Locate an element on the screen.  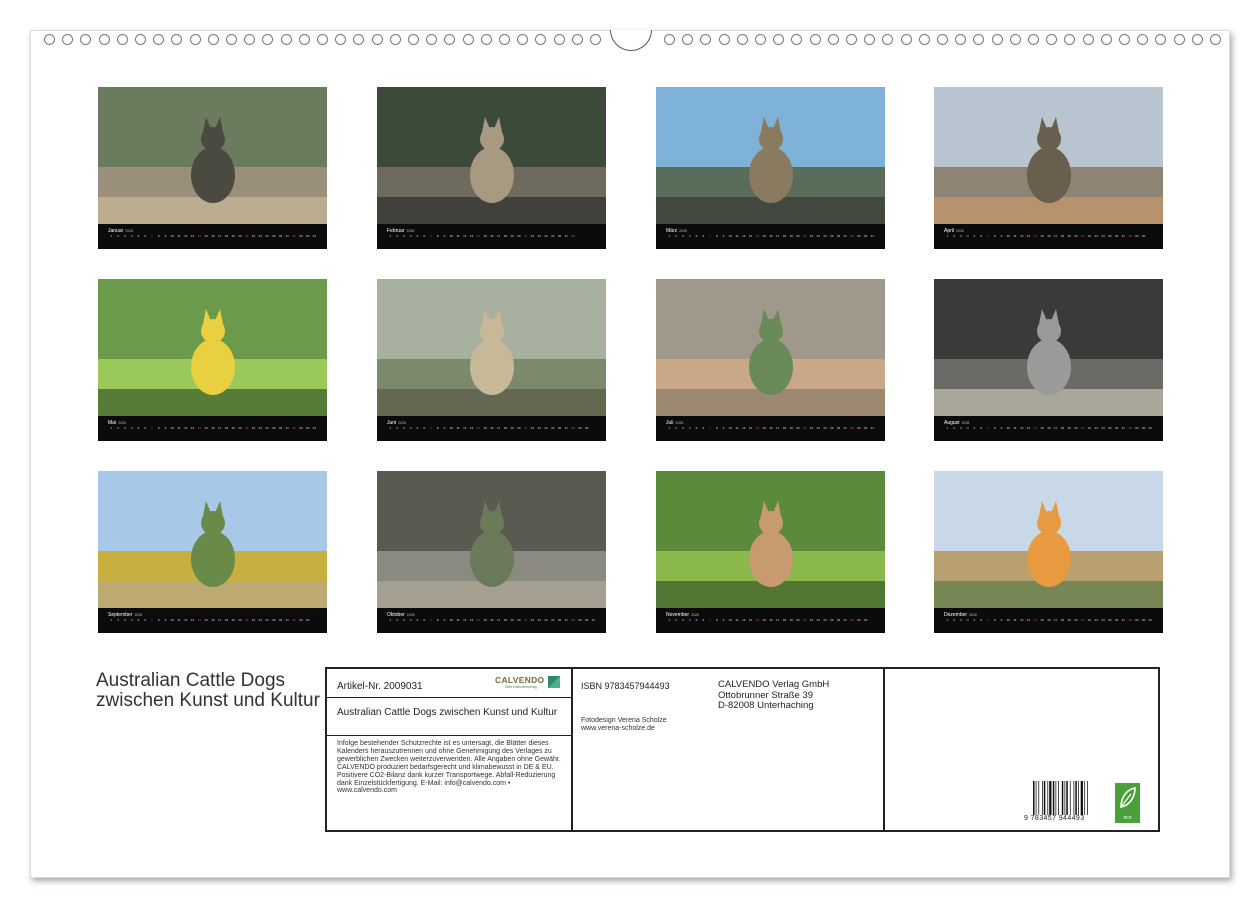
day-cell: 25 is located at coordinates (274, 428).